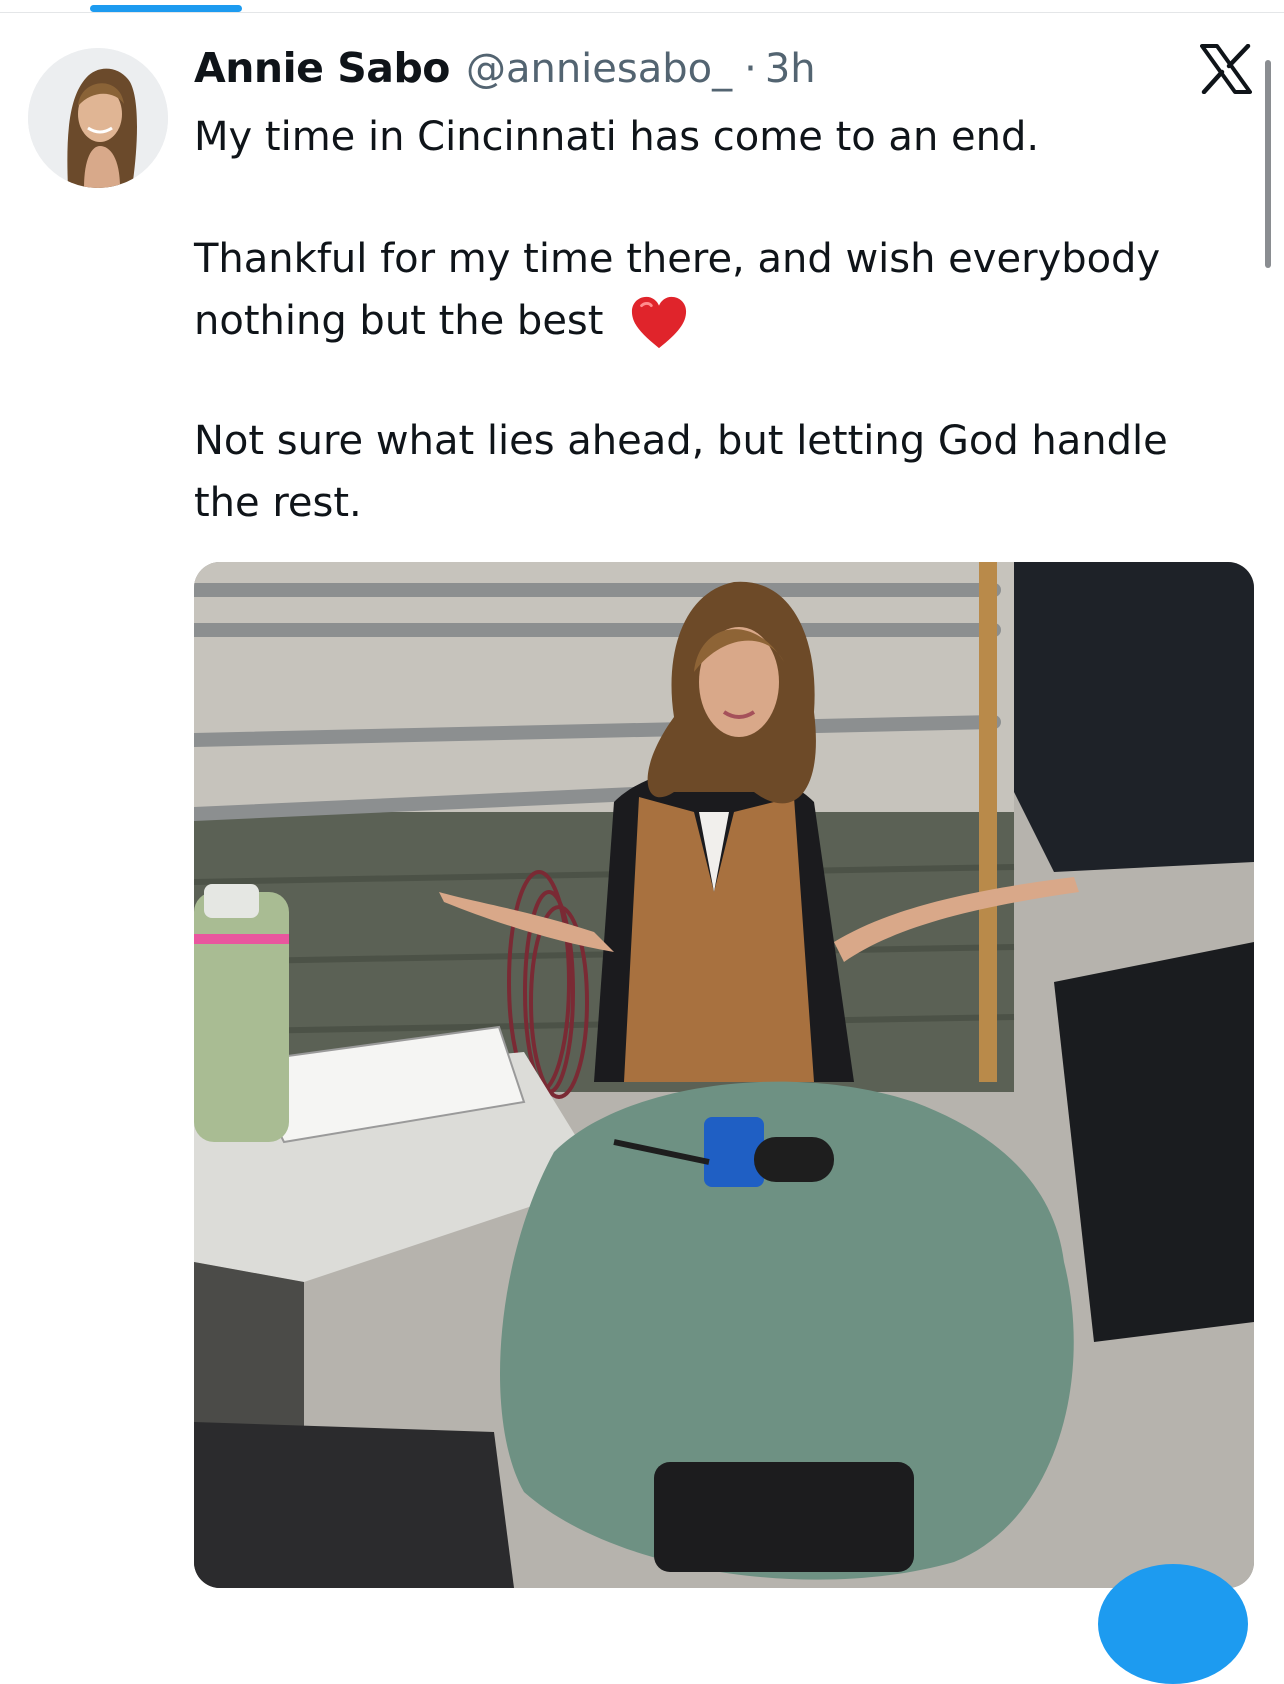 The image size is (1284, 1684). Describe the element at coordinates (1226, 69) in the screenshot. I see `x-logo-icon` at that location.